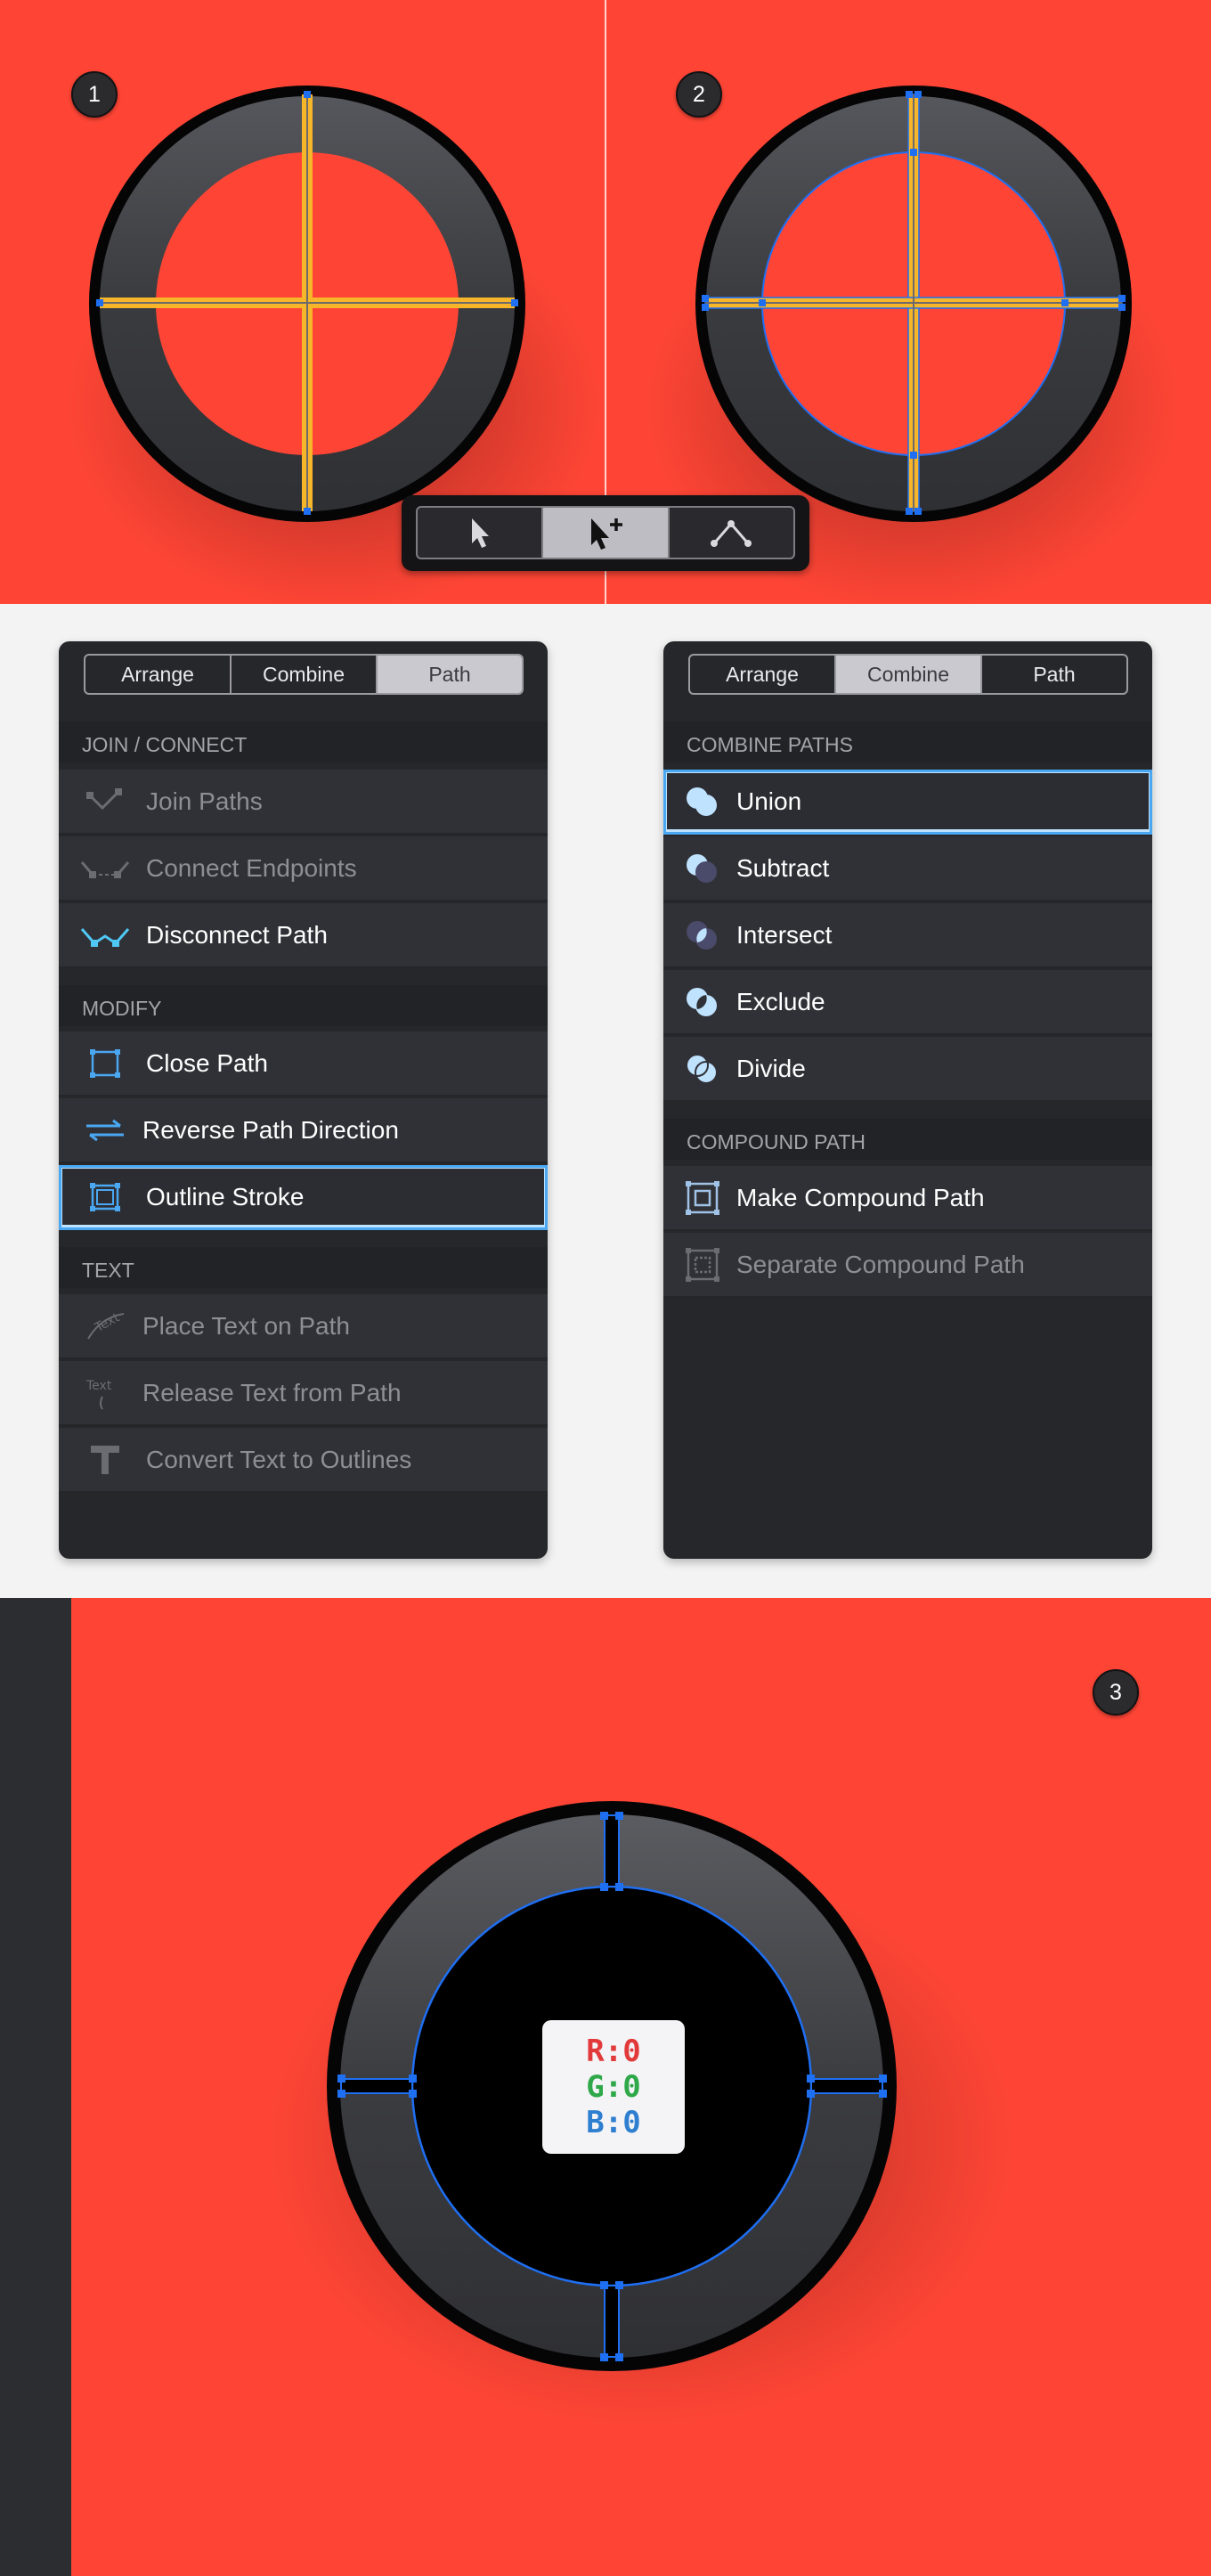 This screenshot has width=1211, height=2576. I want to click on connect-endpoints-icon, so click(105, 869).